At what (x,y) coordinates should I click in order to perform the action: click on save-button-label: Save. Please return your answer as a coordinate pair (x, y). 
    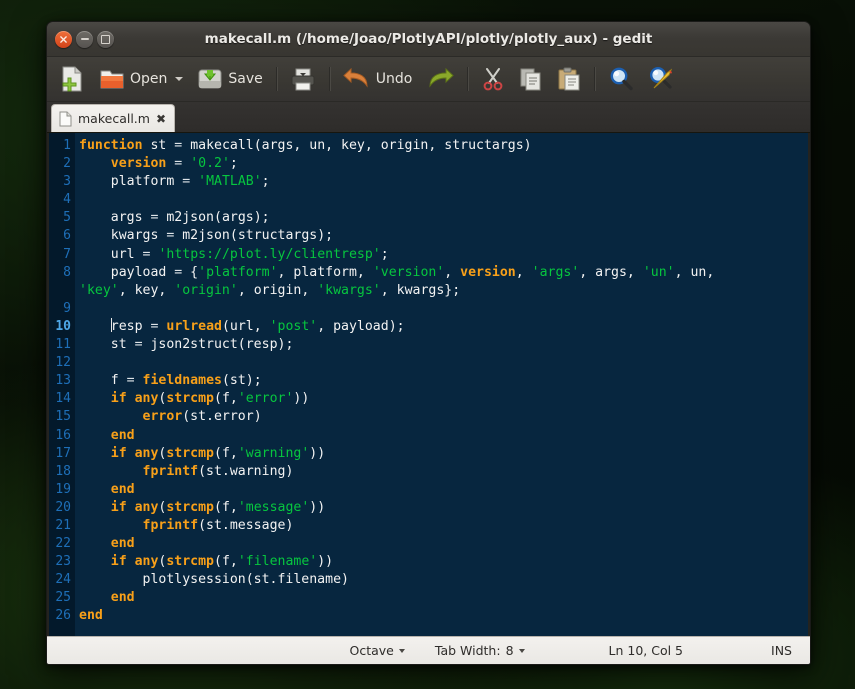
    Looking at the image, I should click on (245, 79).